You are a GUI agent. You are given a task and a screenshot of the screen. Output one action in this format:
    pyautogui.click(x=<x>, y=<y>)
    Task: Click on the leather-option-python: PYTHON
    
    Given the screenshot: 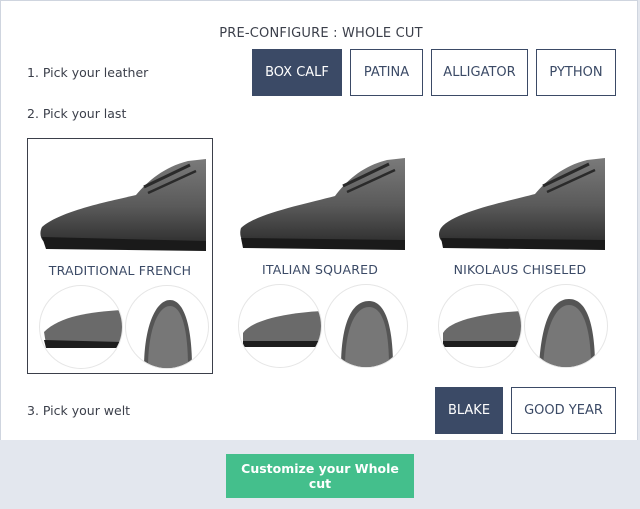 What is the action you would take?
    pyautogui.click(x=576, y=72)
    